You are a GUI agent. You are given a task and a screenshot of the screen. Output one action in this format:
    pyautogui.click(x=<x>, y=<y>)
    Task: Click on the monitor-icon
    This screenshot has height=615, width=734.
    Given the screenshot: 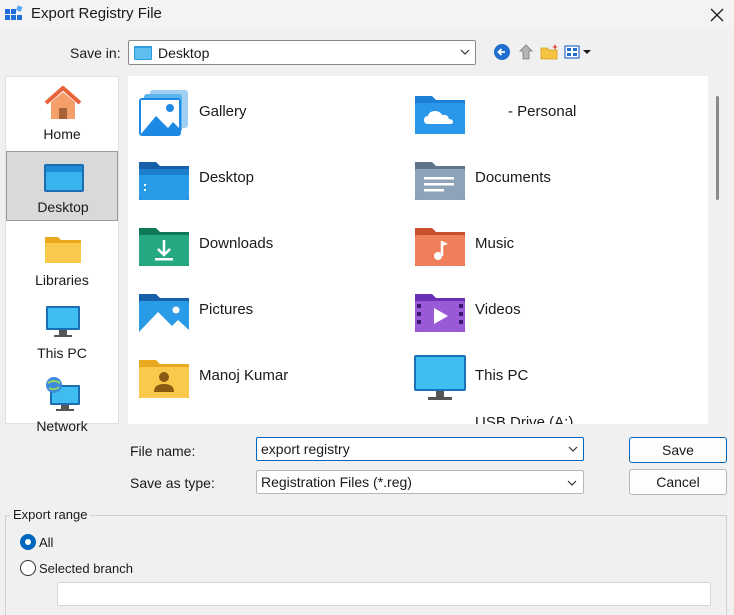 What is the action you would take?
    pyautogui.click(x=440, y=377)
    